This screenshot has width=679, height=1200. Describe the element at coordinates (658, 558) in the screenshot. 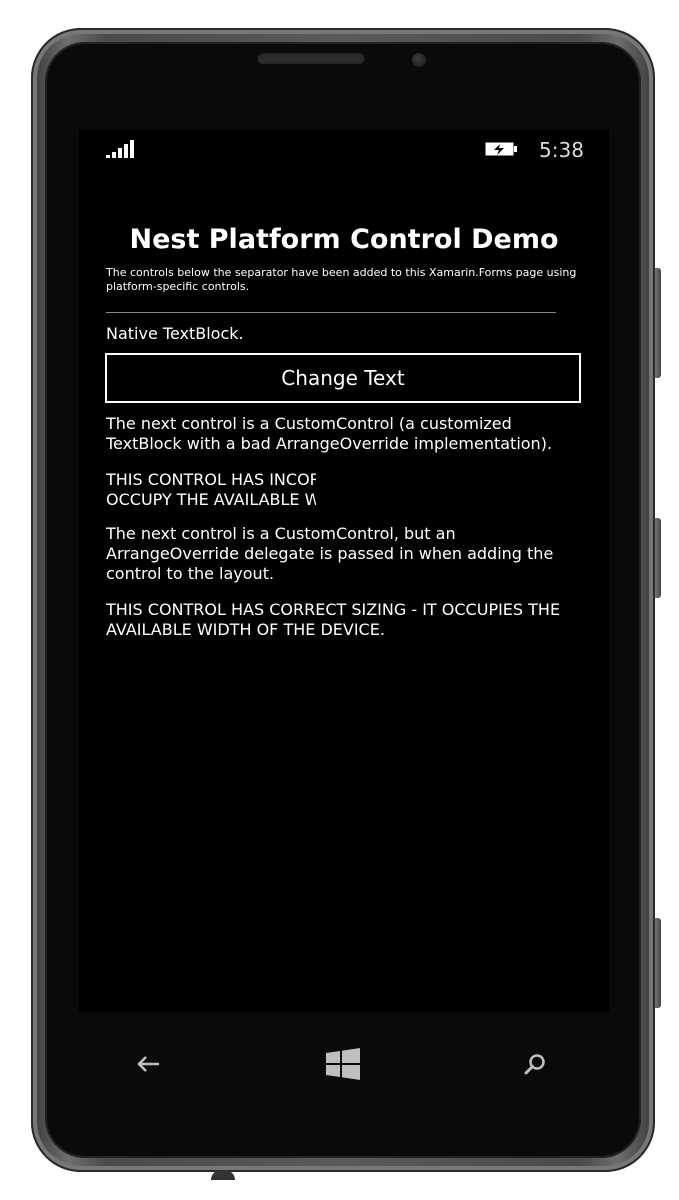

I see `power-button` at that location.